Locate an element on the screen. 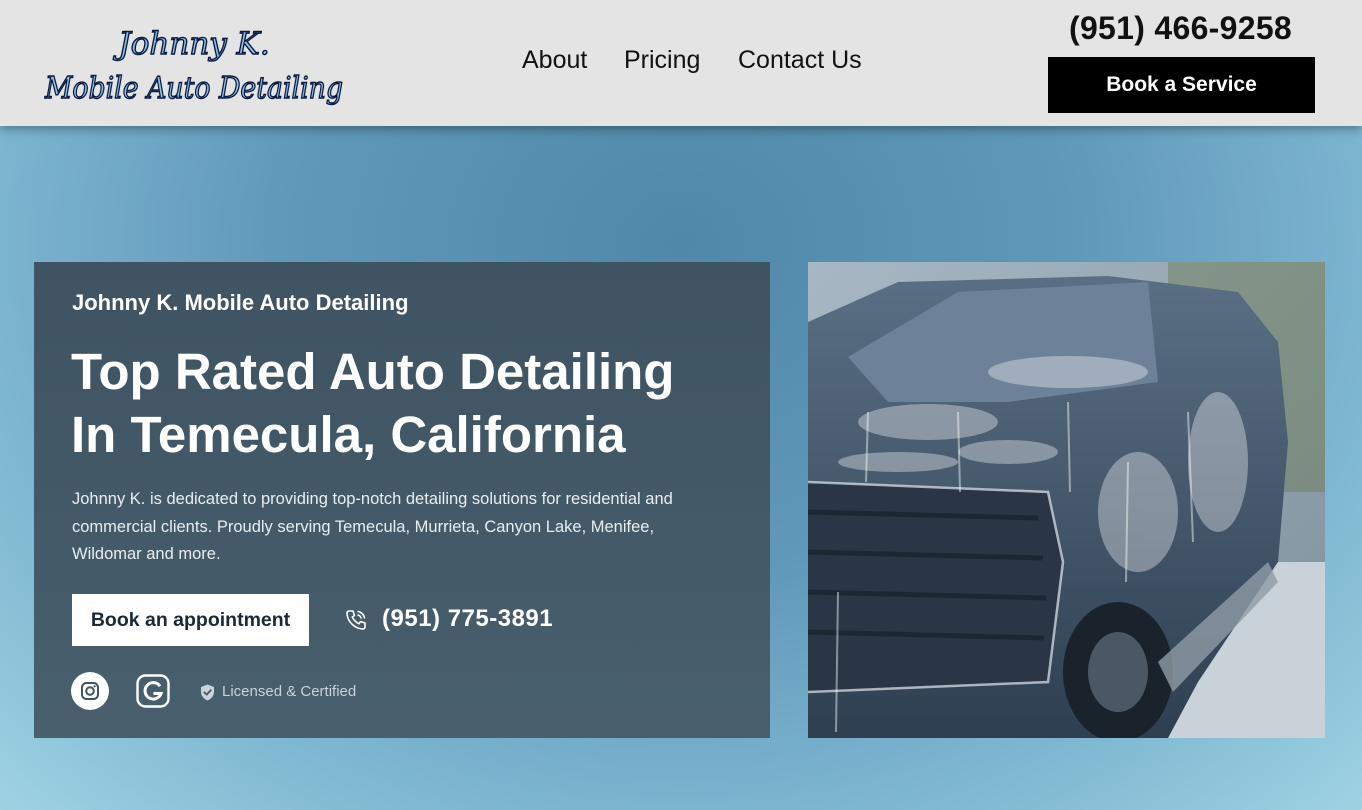 This screenshot has width=1362, height=810. google-icon is located at coordinates (153, 691).